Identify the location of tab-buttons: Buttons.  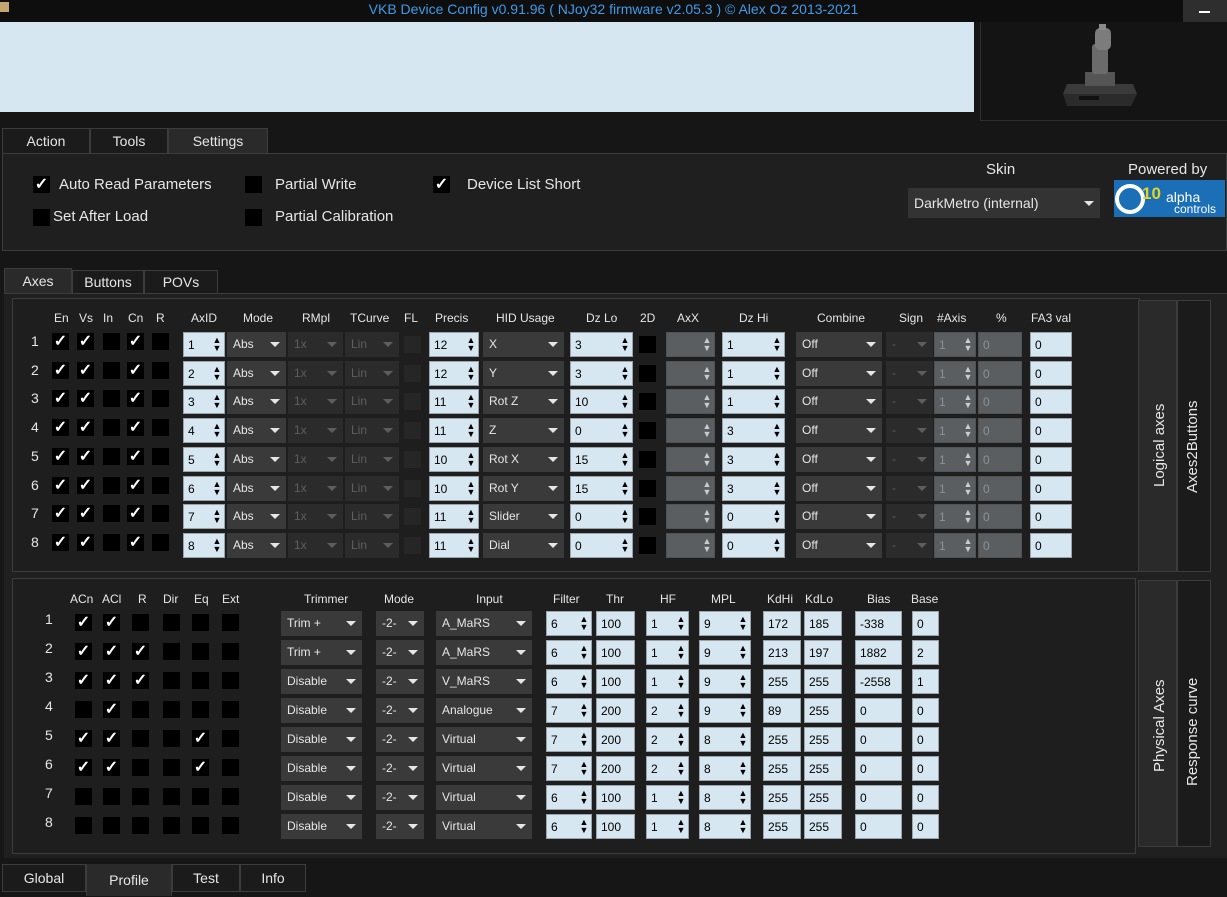
(108, 282).